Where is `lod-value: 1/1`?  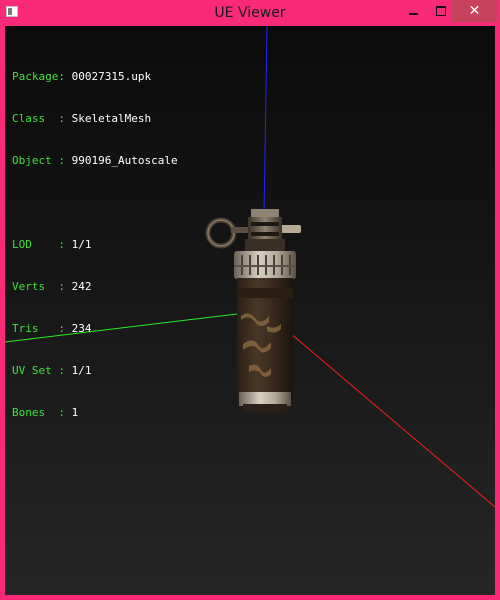 lod-value: 1/1 is located at coordinates (81, 244).